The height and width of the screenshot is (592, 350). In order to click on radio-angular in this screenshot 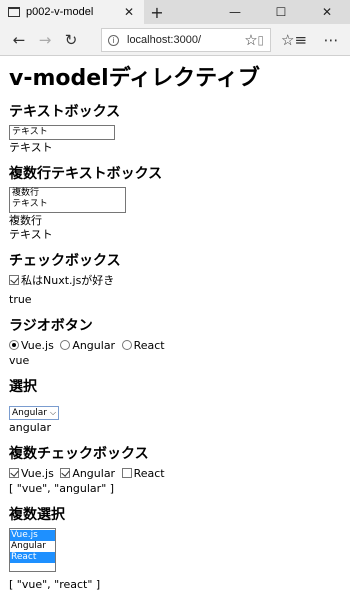, I will do `click(65, 345)`.